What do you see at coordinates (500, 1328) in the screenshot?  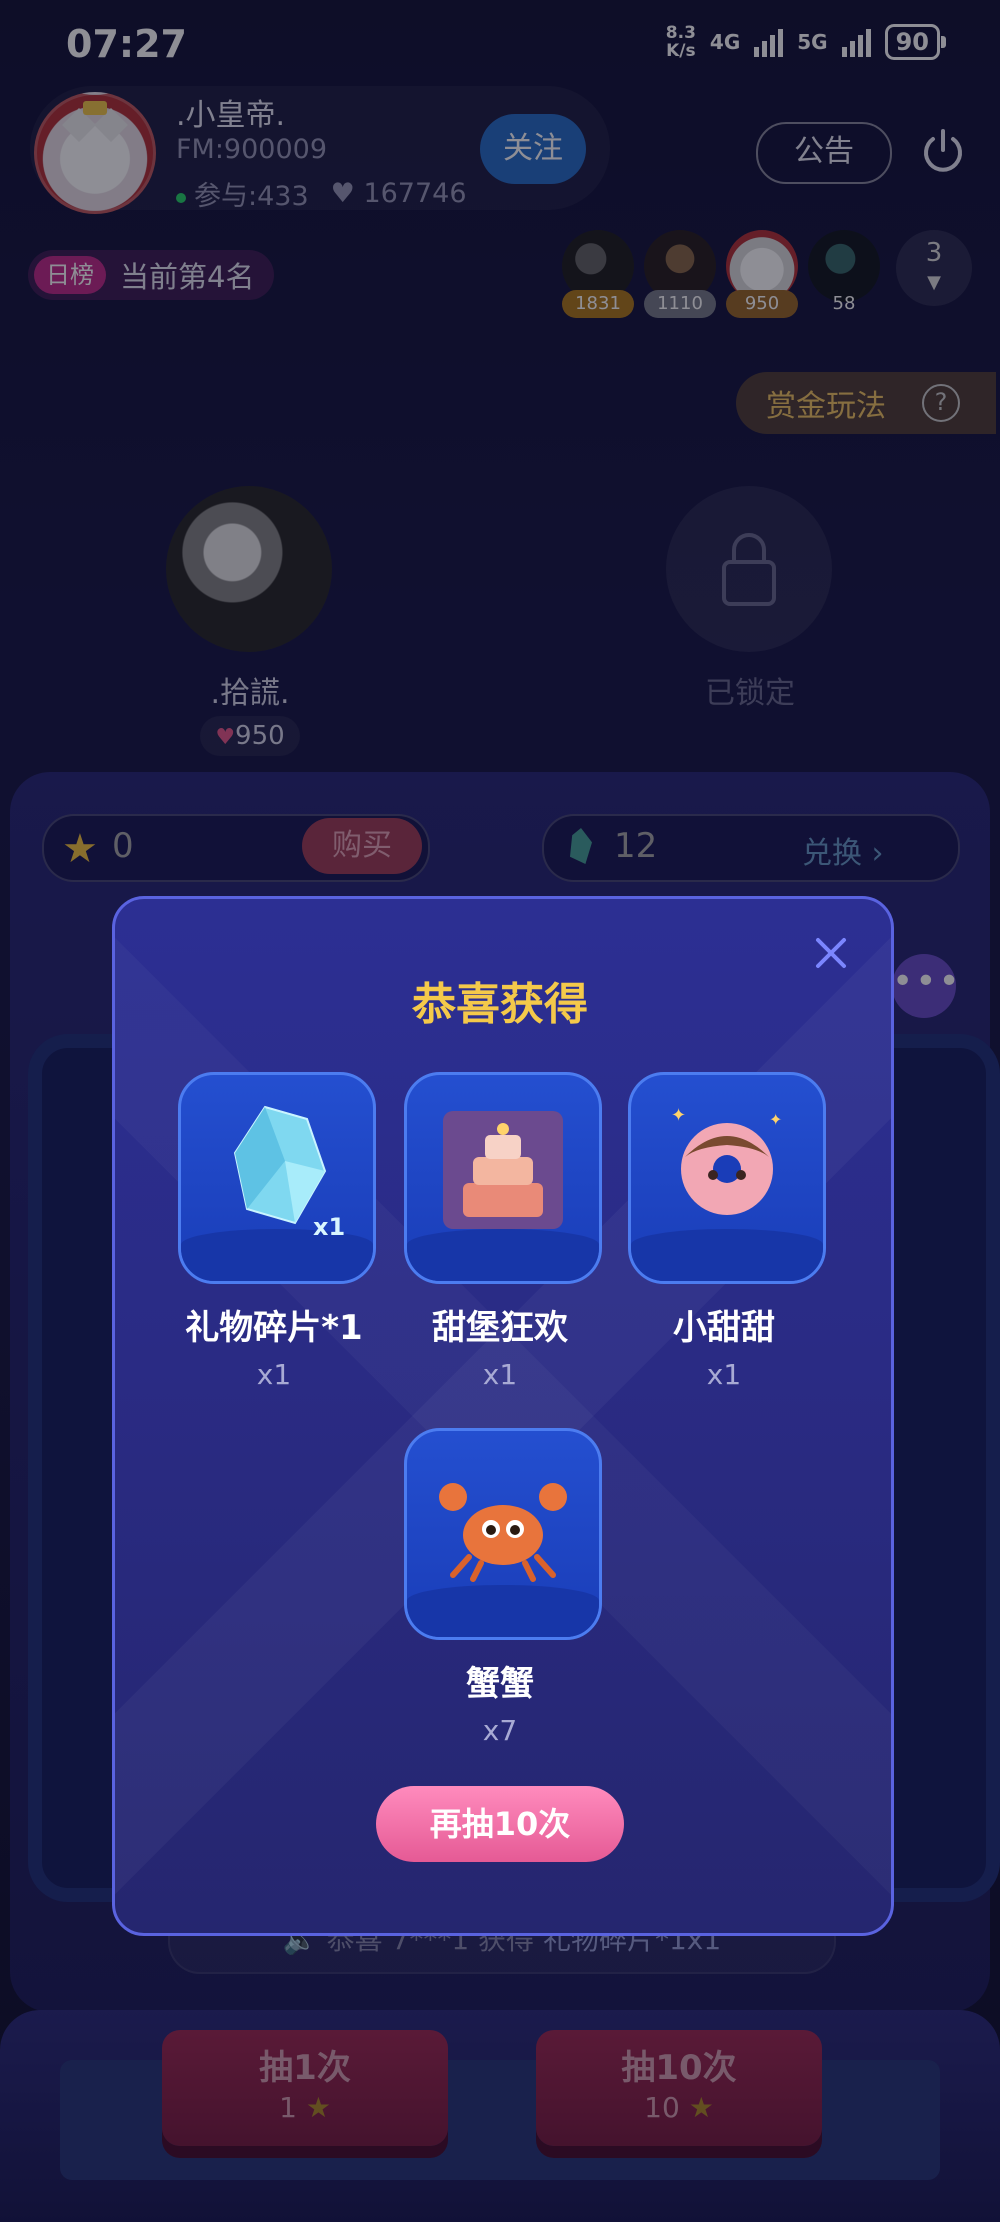 I see `prize-name: 甜堡狂欢` at bounding box center [500, 1328].